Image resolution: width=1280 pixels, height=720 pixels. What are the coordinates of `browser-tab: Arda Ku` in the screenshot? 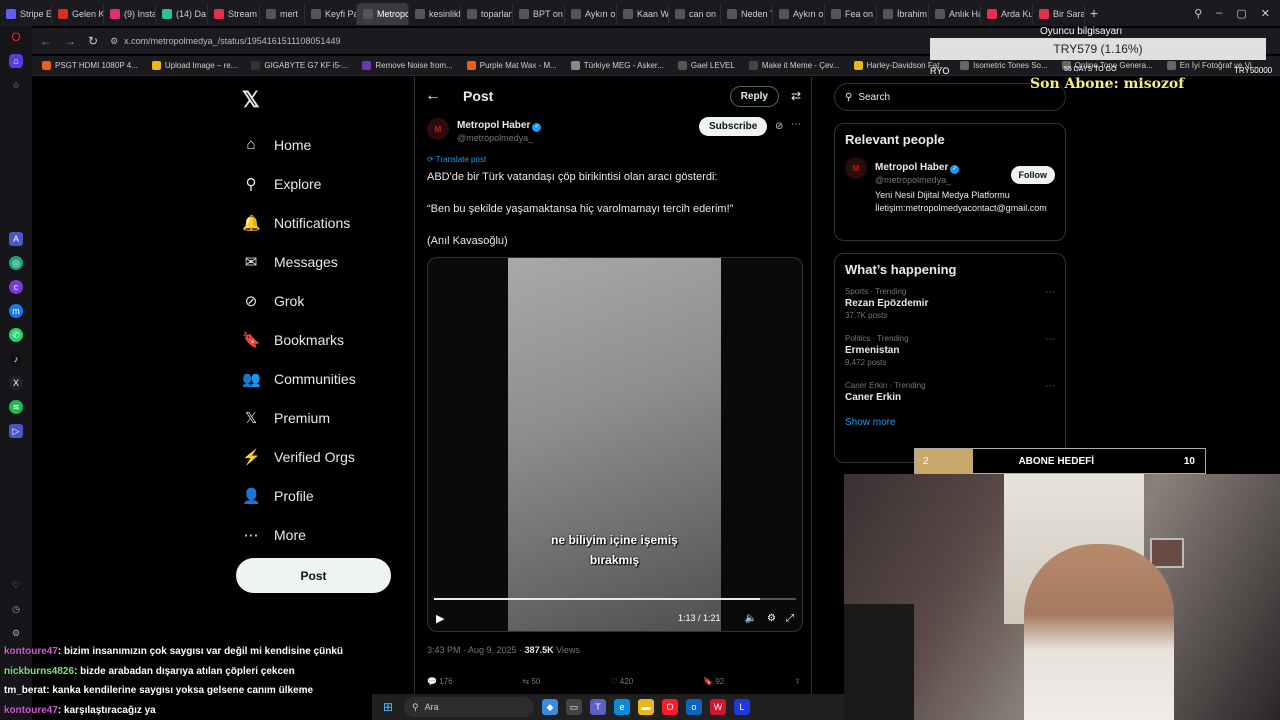 It's located at (1007, 14).